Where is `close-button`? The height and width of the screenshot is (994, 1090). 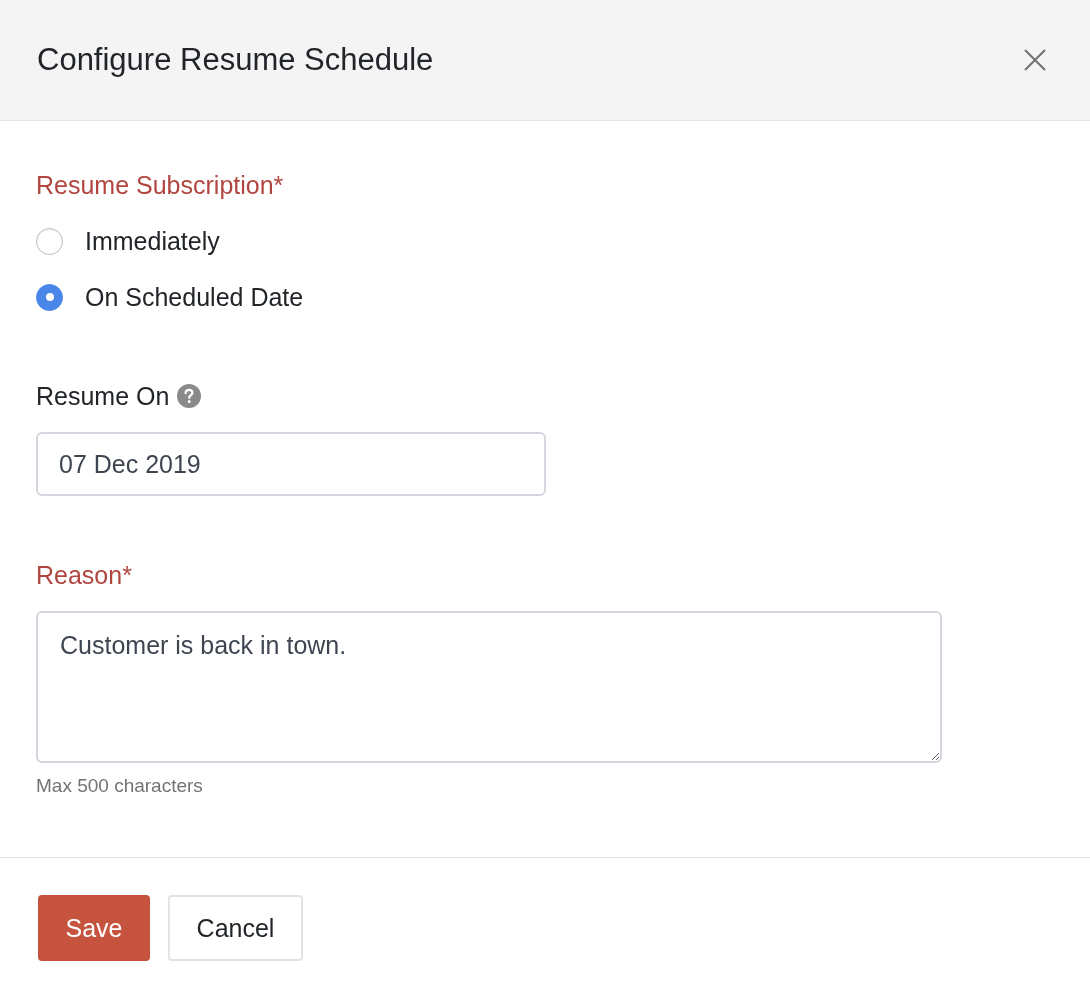
close-button is located at coordinates (1035, 60).